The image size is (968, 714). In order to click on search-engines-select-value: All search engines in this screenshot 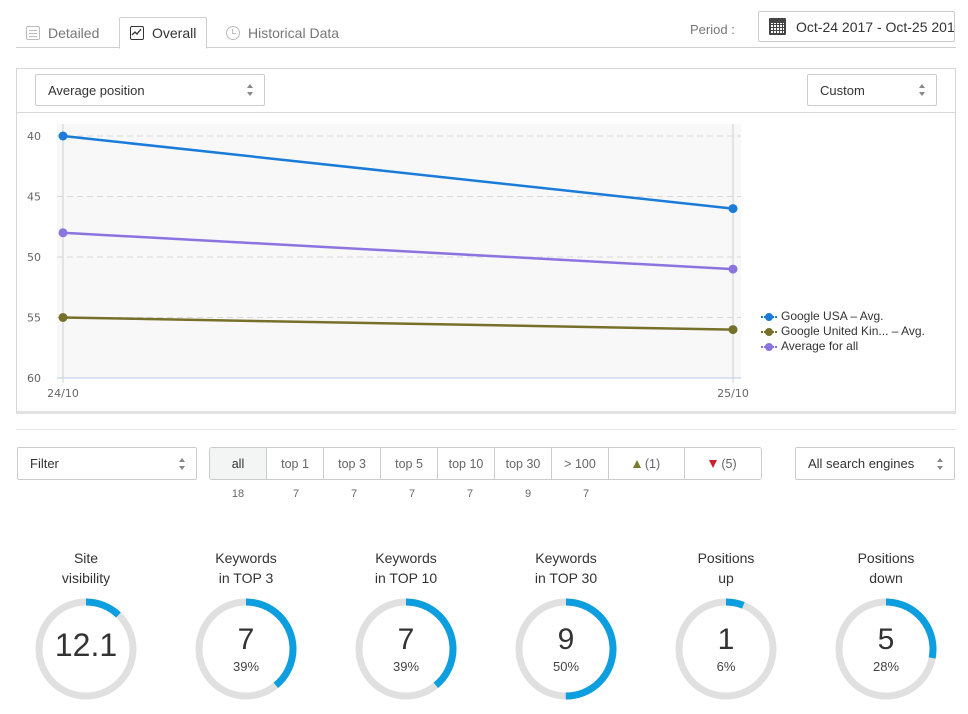, I will do `click(861, 463)`.